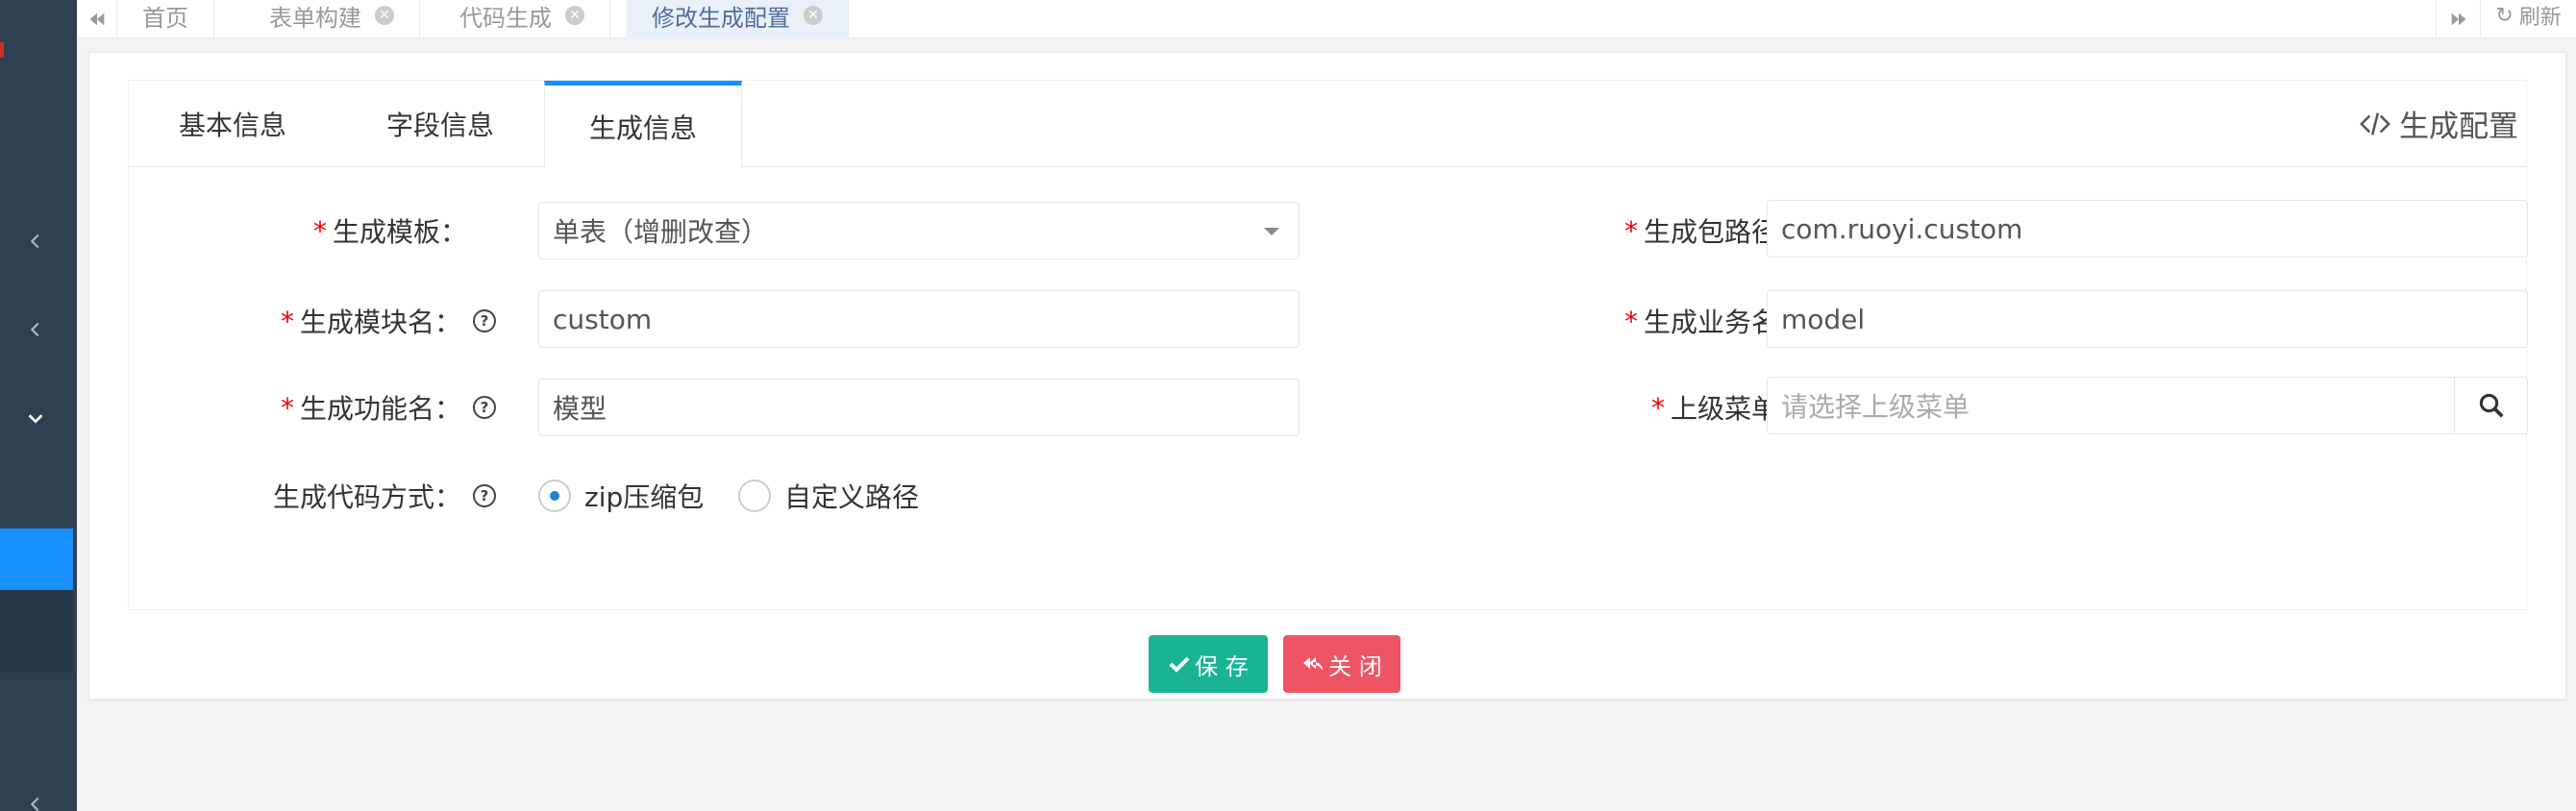 Image resolution: width=2576 pixels, height=811 pixels. I want to click on gen-type-label: 生成代码方式： ?, so click(313, 496).